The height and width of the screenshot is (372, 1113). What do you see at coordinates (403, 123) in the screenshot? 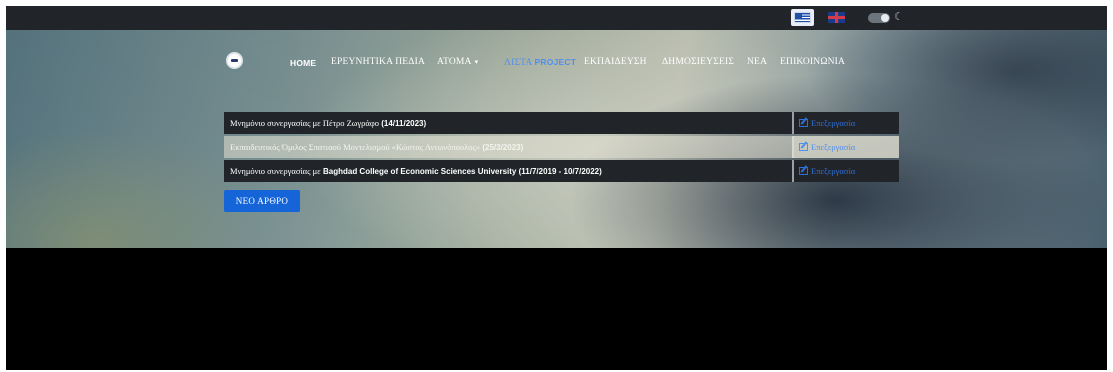
I see `project-date: (14/11/2023)` at bounding box center [403, 123].